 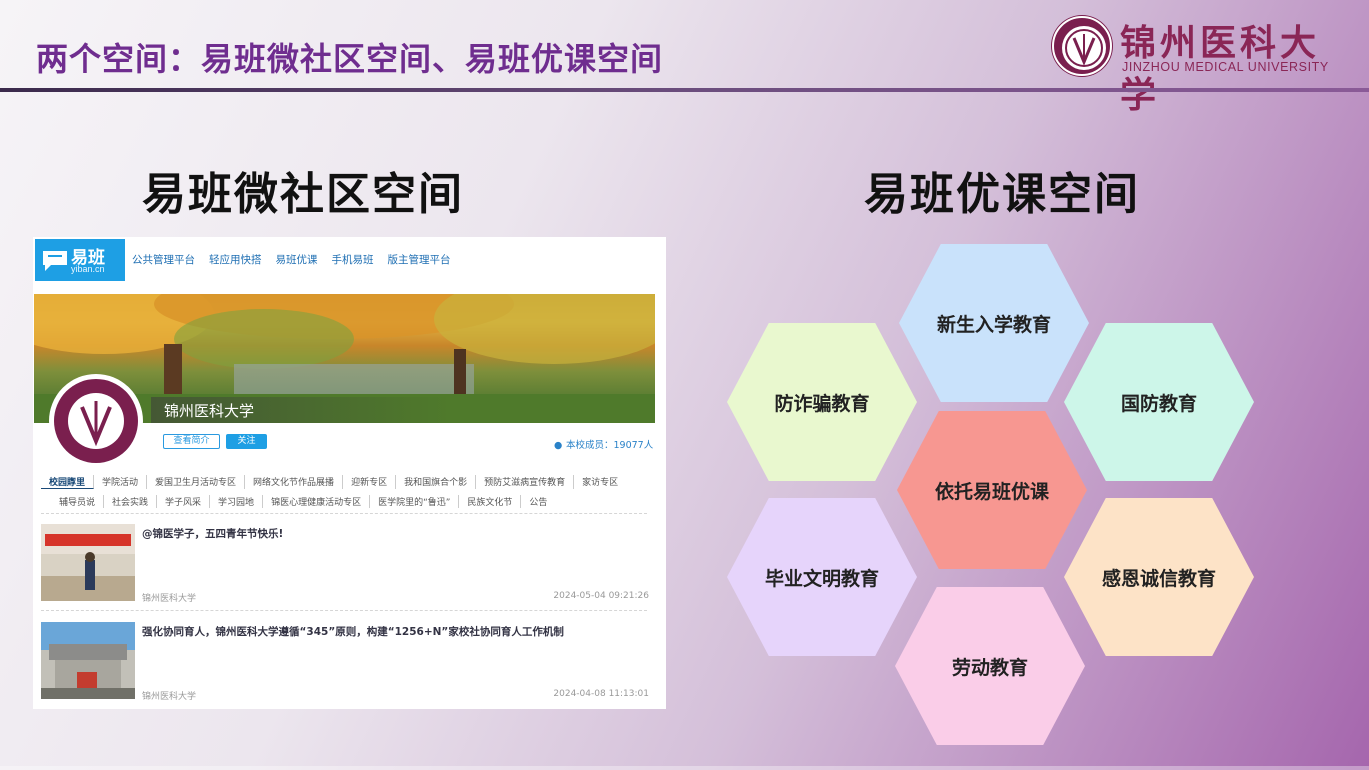 What do you see at coordinates (246, 441) in the screenshot?
I see `follow-button: 关注` at bounding box center [246, 441].